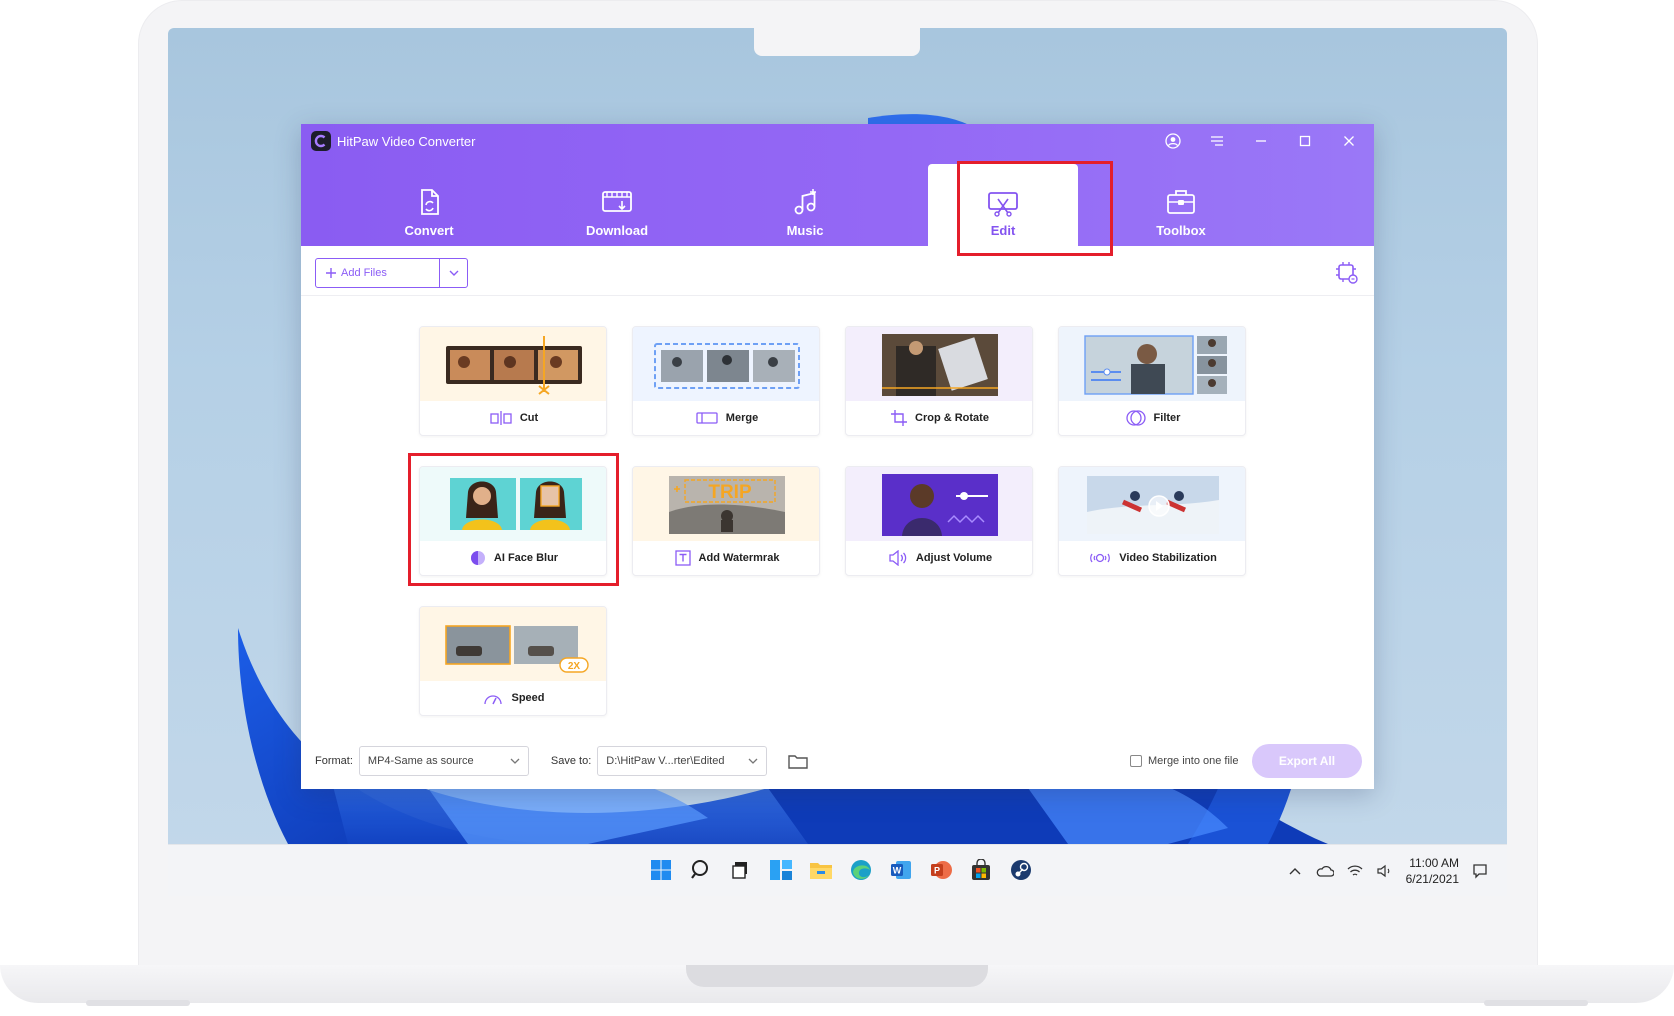 This screenshot has height=1016, width=1674. I want to click on tool-card-add-watermark: TRIP Add Watermrak, so click(726, 521).